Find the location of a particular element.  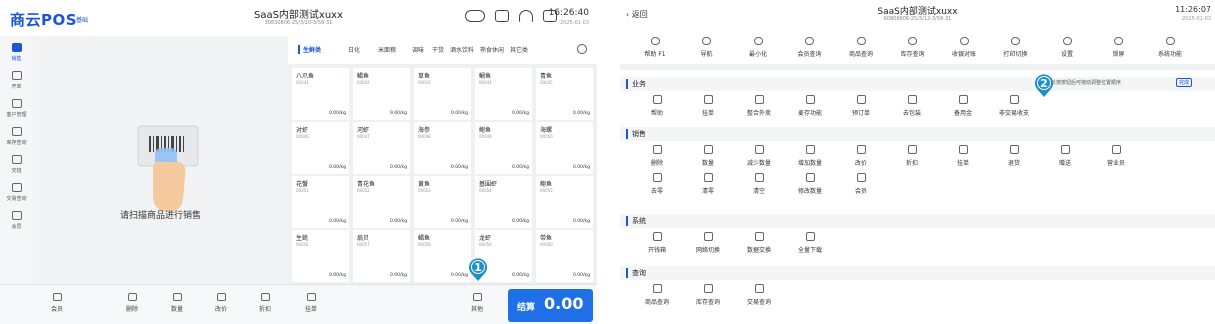

bottom-button: 会员 is located at coordinates (57, 303).